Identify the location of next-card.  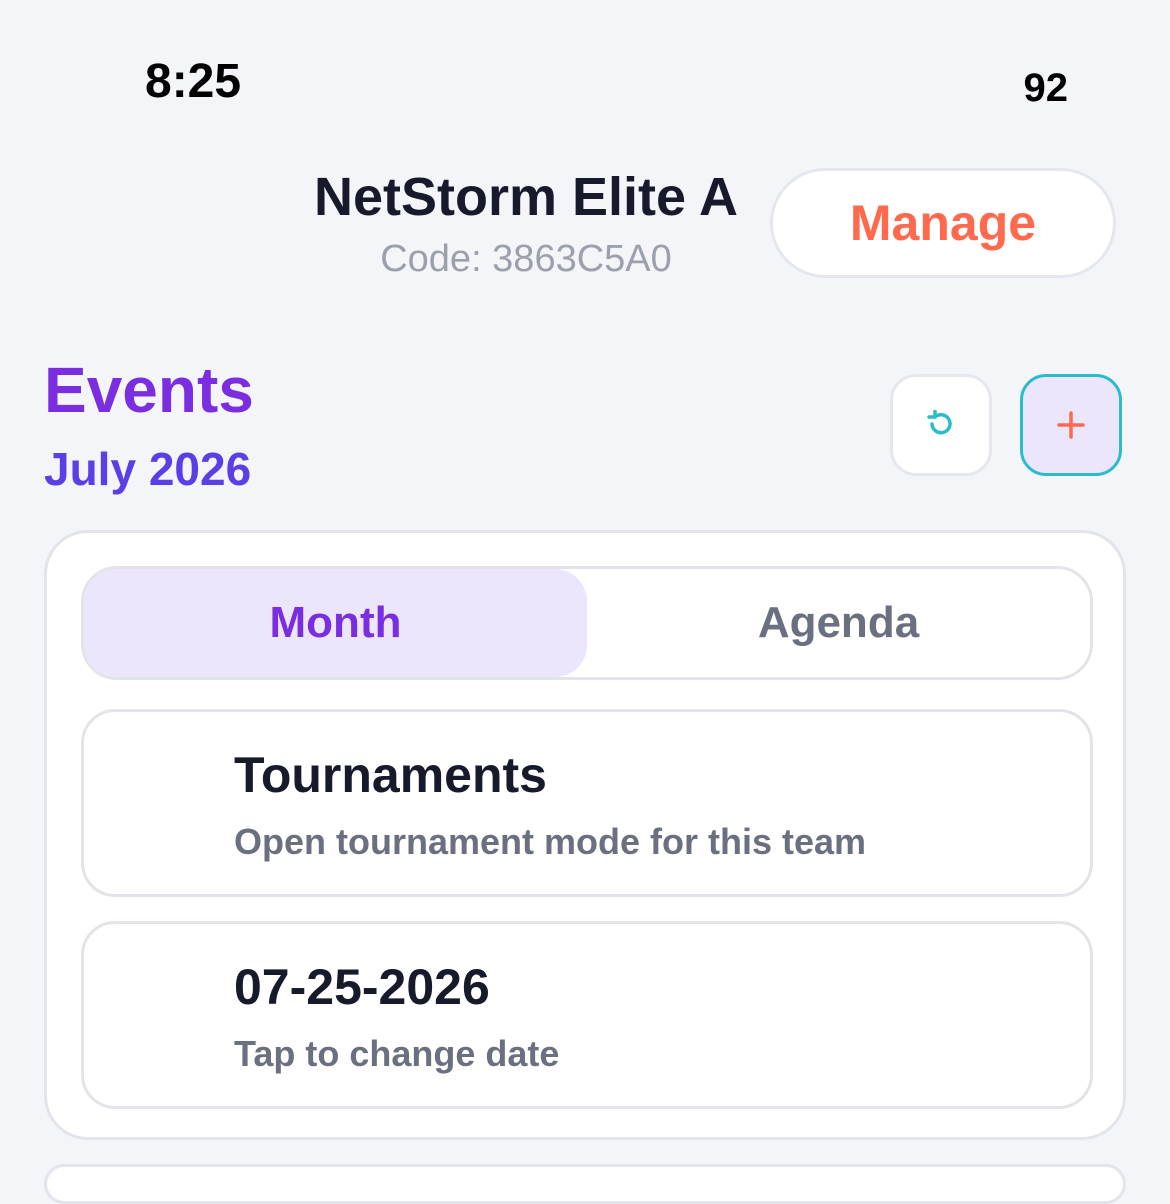
(585, 1184).